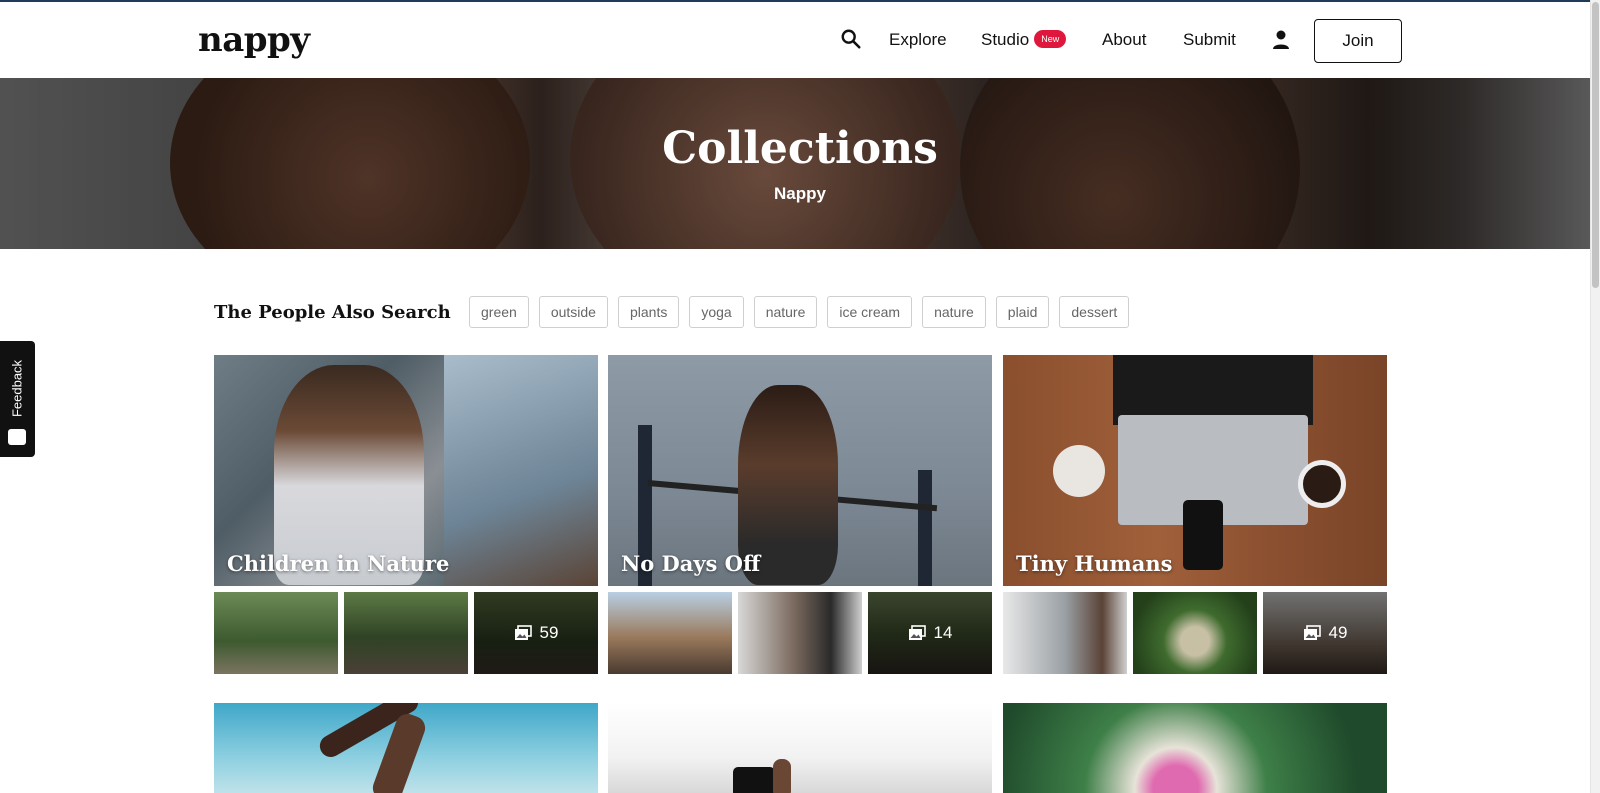 This screenshot has width=1600, height=793. What do you see at coordinates (691, 563) in the screenshot?
I see `collection-title: No Days Off` at bounding box center [691, 563].